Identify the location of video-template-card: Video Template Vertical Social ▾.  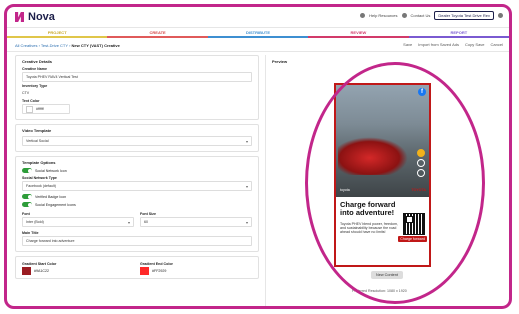
(137, 138).